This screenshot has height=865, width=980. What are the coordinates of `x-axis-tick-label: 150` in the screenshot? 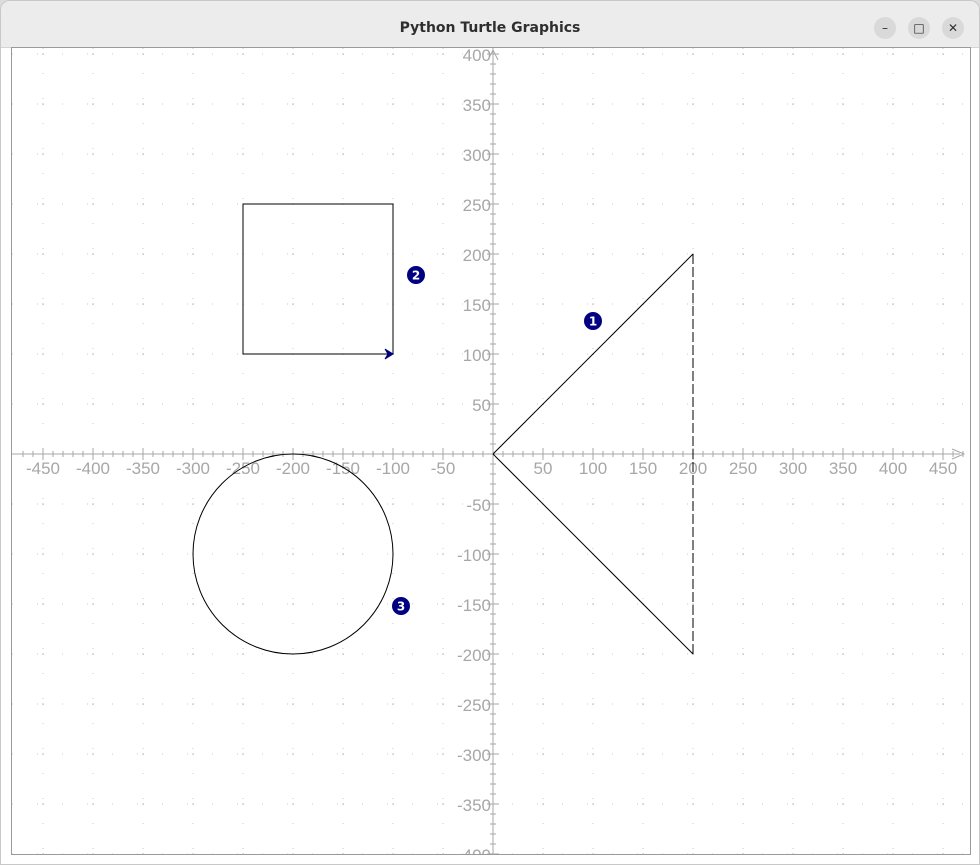 It's located at (643, 468).